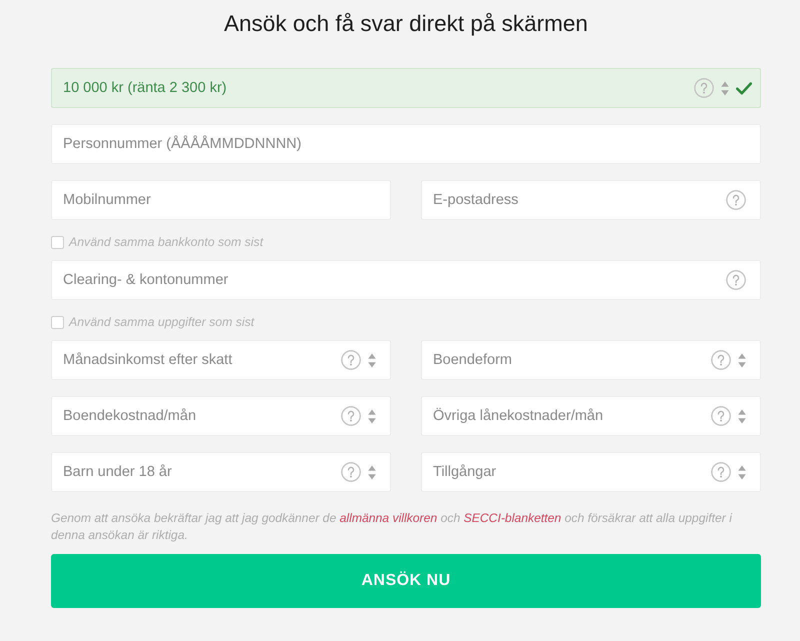 The width and height of the screenshot is (800, 641). What do you see at coordinates (591, 472) in the screenshot?
I see `select-field: Tillgångar` at bounding box center [591, 472].